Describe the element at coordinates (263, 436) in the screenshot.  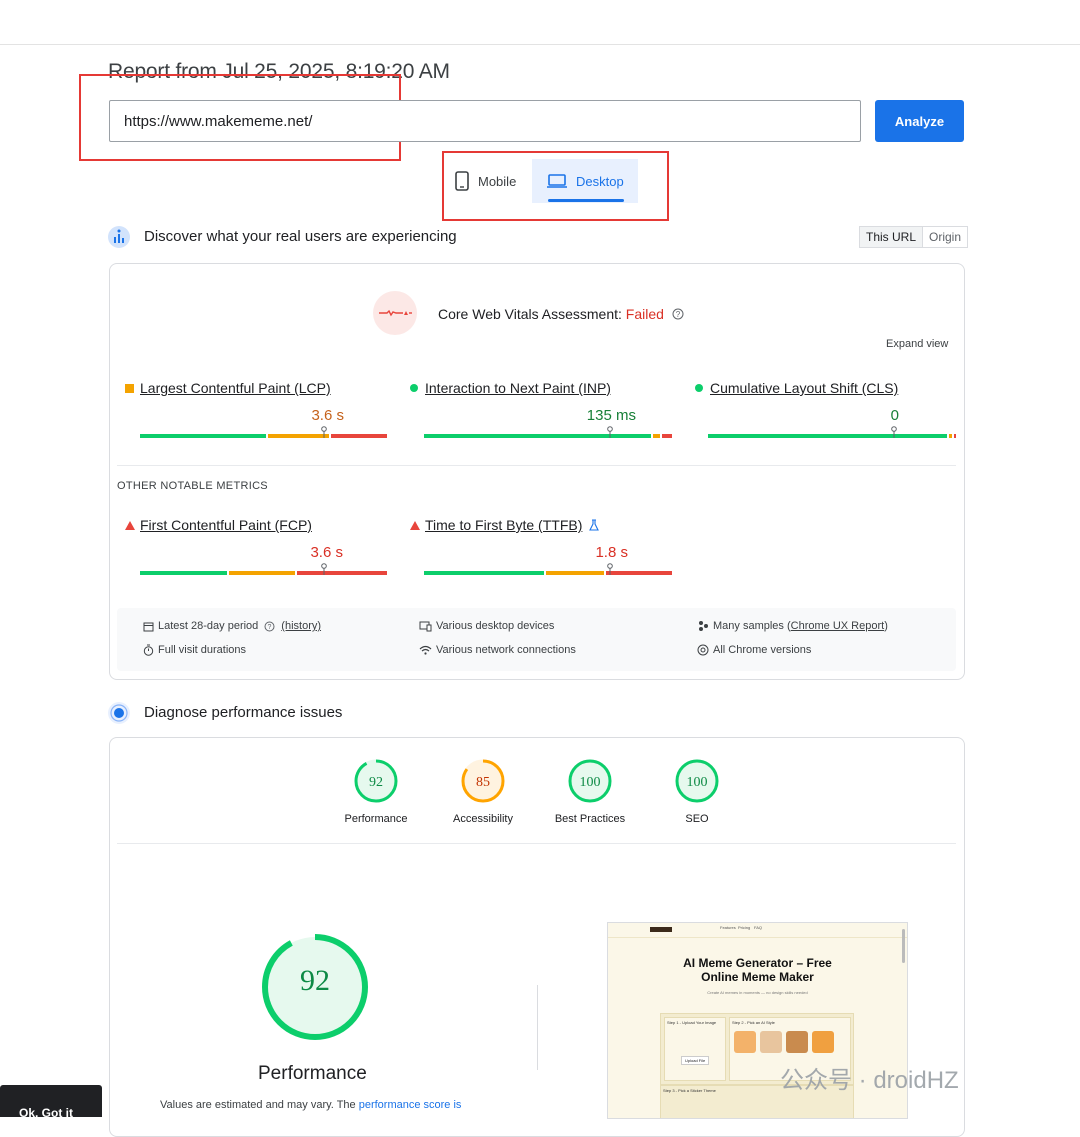
I see `metric-lcp-bar` at that location.